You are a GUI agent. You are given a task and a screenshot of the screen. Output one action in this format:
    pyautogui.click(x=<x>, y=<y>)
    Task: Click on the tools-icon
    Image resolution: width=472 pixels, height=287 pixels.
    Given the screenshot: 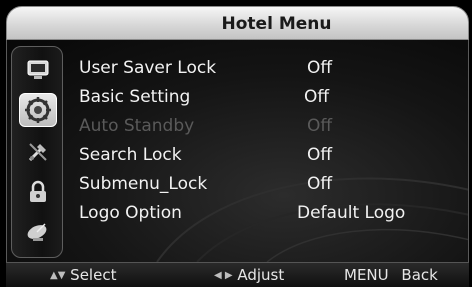 What is the action you would take?
    pyautogui.click(x=38, y=152)
    